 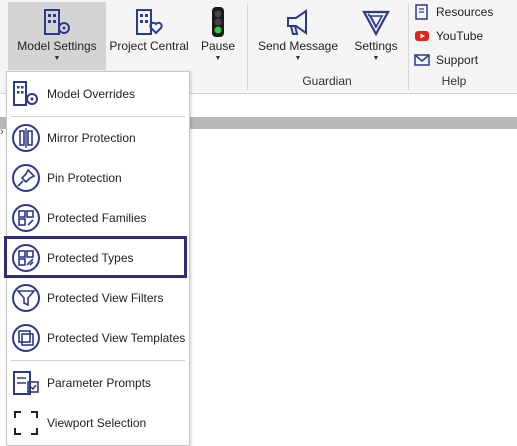 I want to click on filter-icon, so click(x=26, y=298).